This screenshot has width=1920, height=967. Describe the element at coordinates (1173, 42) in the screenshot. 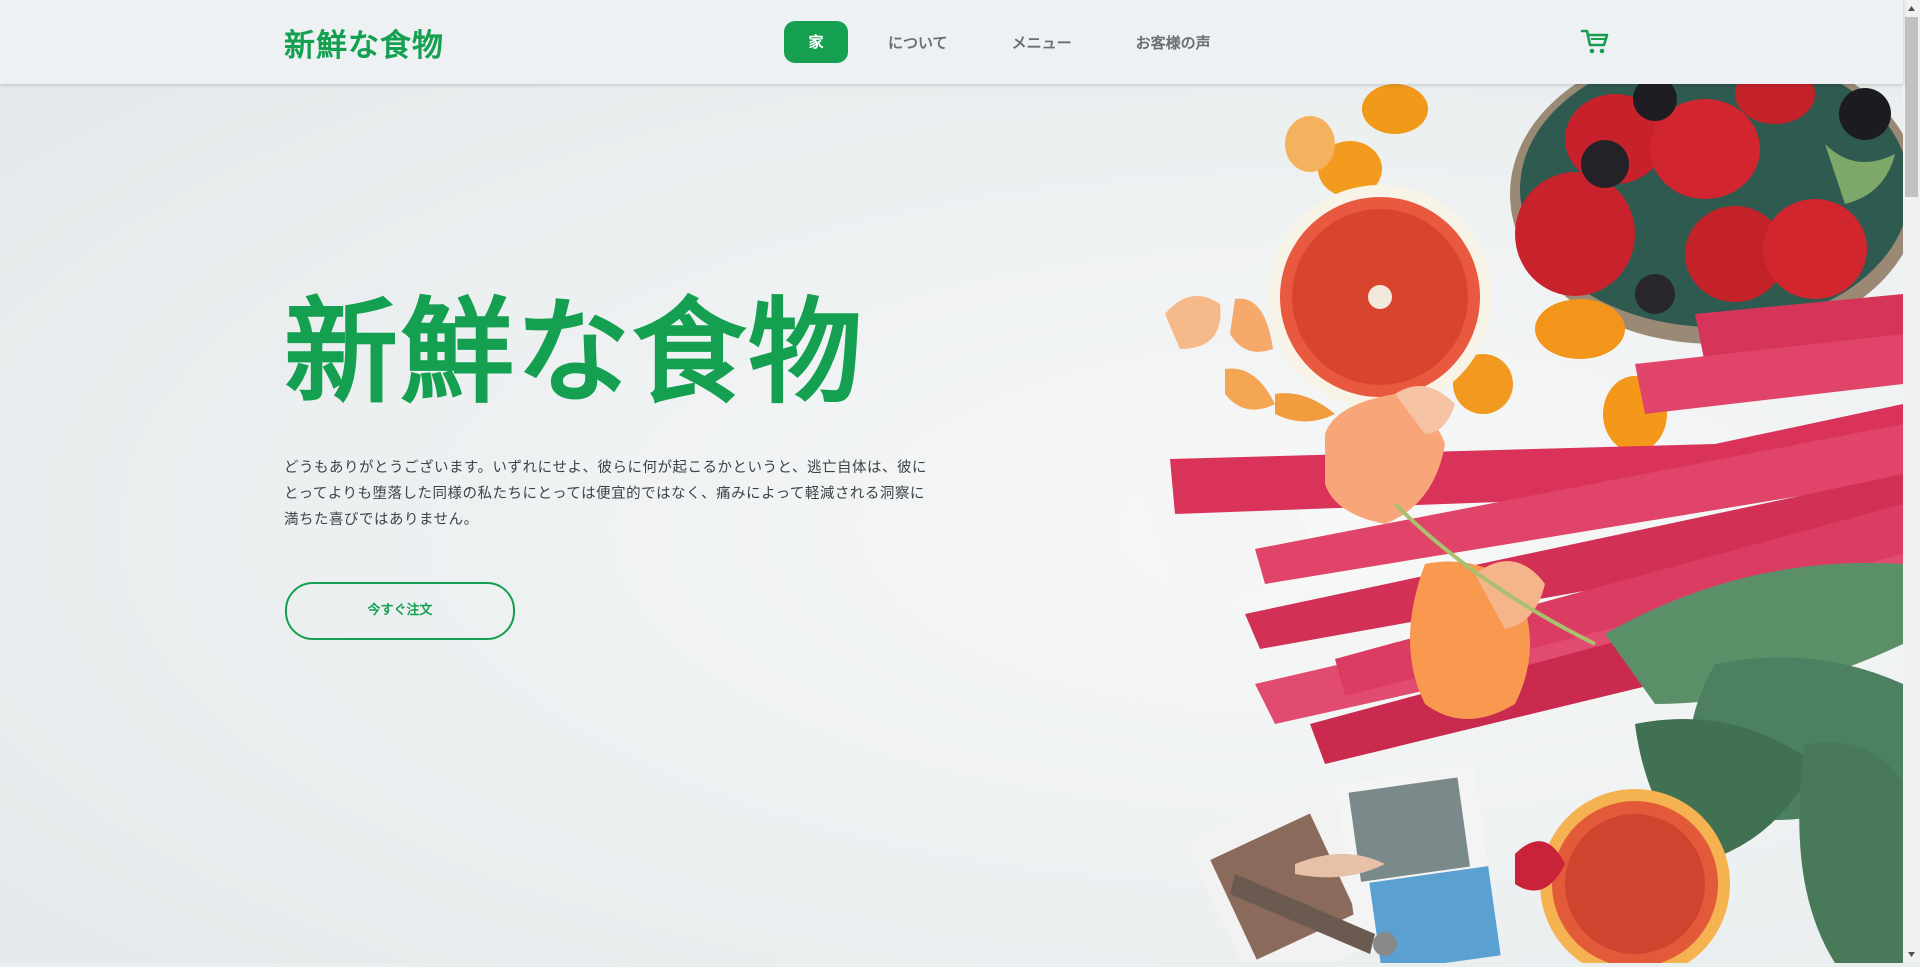

I see `nav-item-testimonials: お客様の声` at that location.